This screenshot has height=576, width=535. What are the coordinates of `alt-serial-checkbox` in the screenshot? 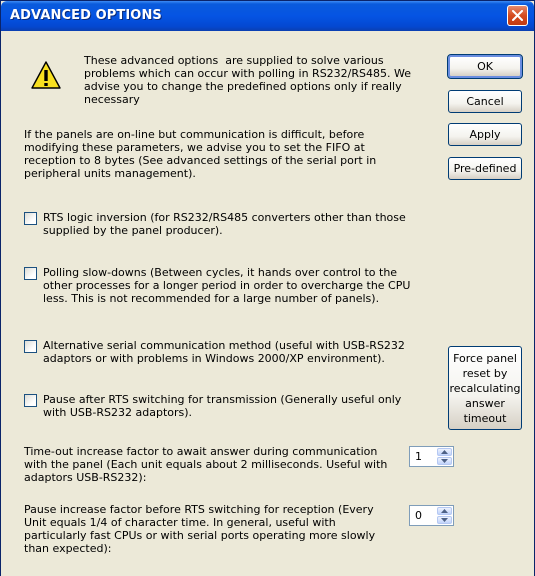 It's located at (30, 346).